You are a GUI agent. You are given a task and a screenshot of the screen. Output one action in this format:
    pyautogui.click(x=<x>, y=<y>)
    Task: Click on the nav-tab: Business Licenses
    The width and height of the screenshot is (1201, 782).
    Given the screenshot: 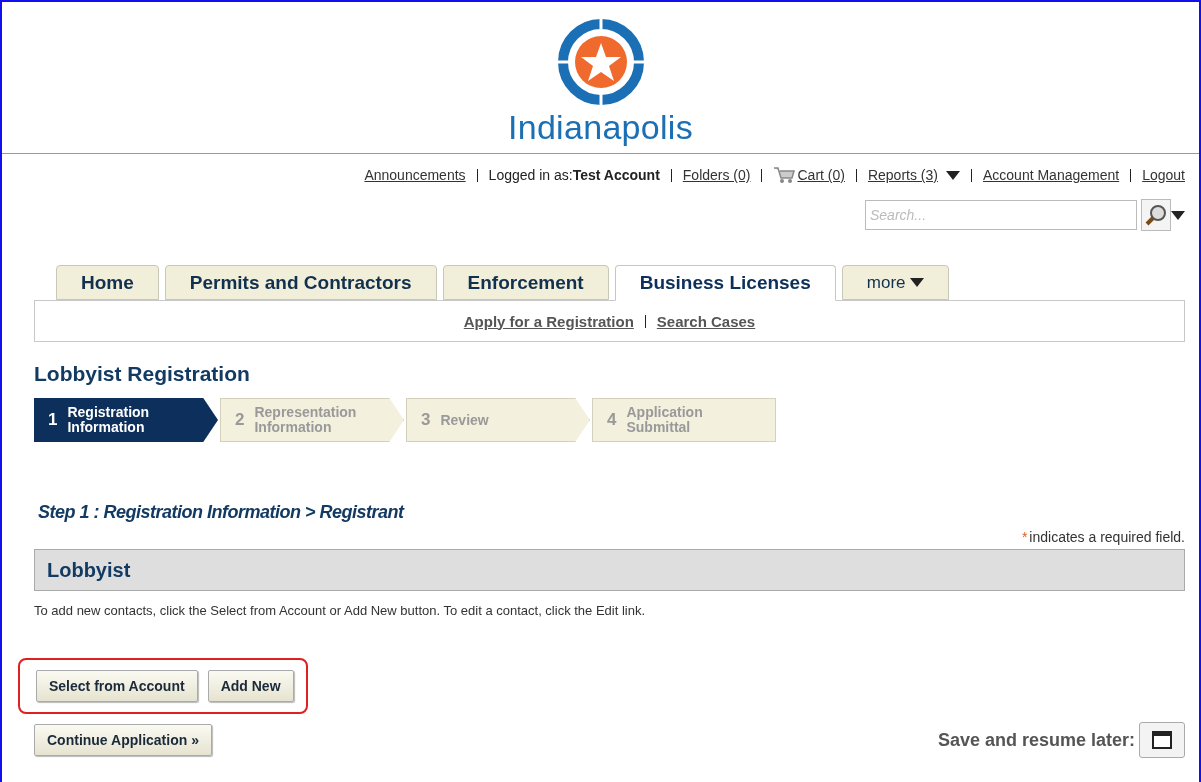 What is the action you would take?
    pyautogui.click(x=725, y=283)
    